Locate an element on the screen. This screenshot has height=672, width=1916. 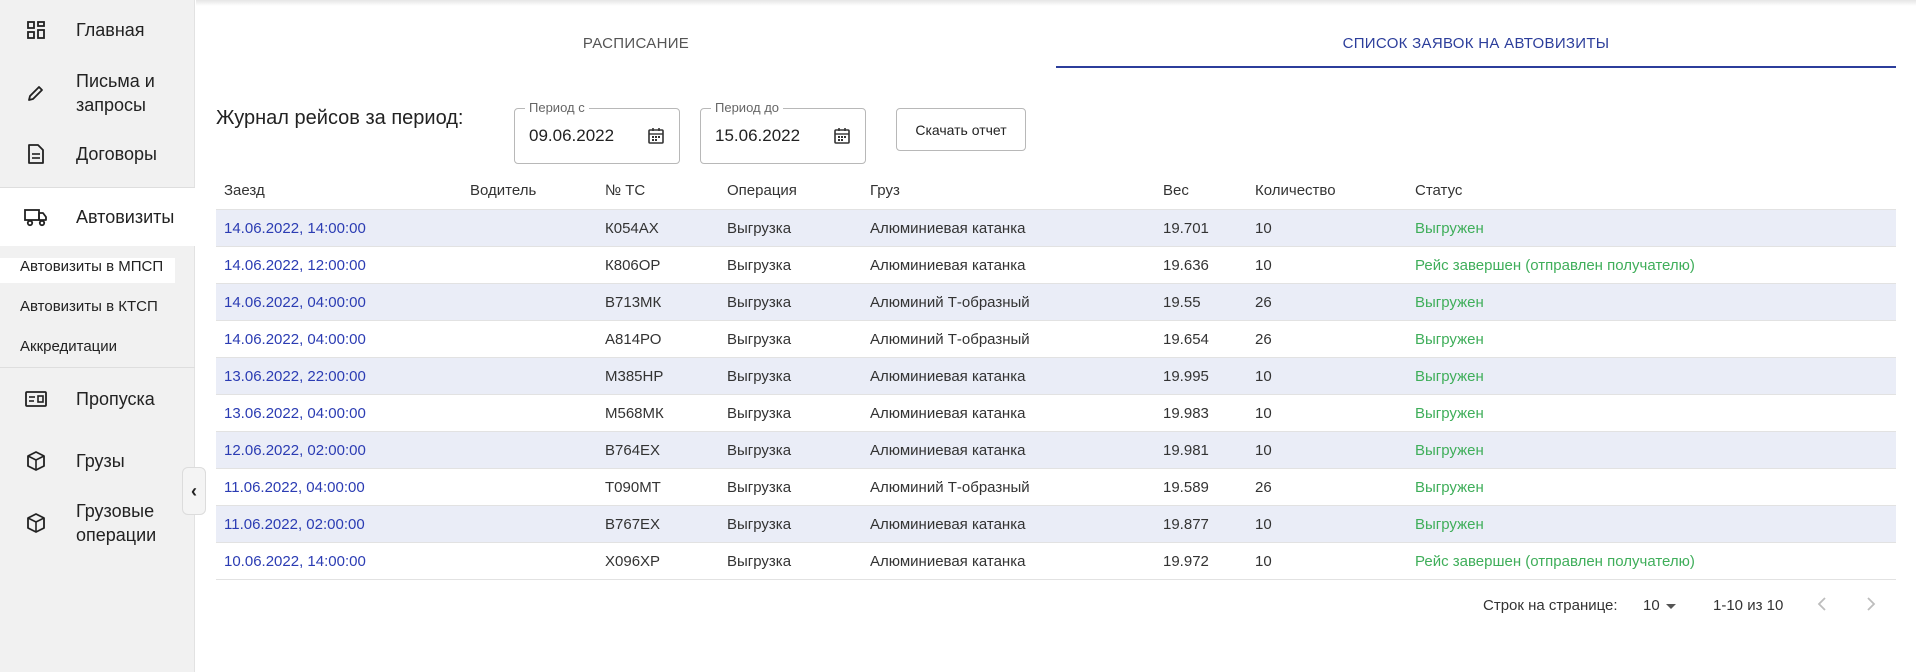
rows-per-page-value: 10 is located at coordinates (1651, 605).